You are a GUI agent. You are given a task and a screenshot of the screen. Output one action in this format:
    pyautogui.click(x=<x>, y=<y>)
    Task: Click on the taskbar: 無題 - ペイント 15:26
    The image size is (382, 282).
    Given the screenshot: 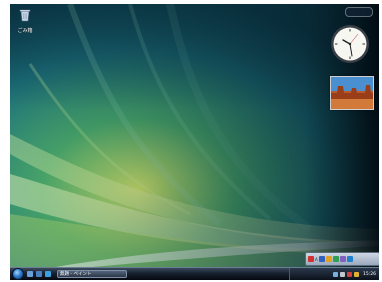 What is the action you would take?
    pyautogui.click(x=194, y=273)
    